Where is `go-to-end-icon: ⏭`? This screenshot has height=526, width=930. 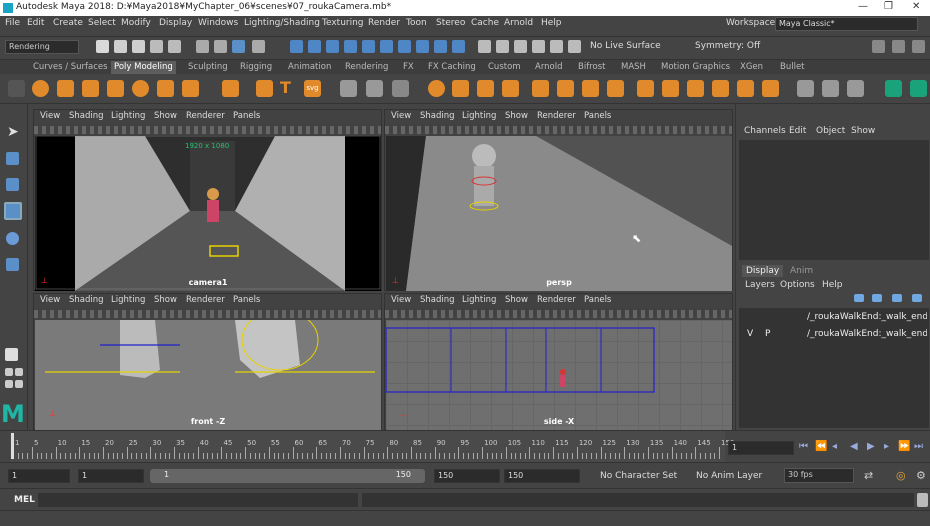 go-to-end-icon: ⏭ is located at coordinates (918, 446).